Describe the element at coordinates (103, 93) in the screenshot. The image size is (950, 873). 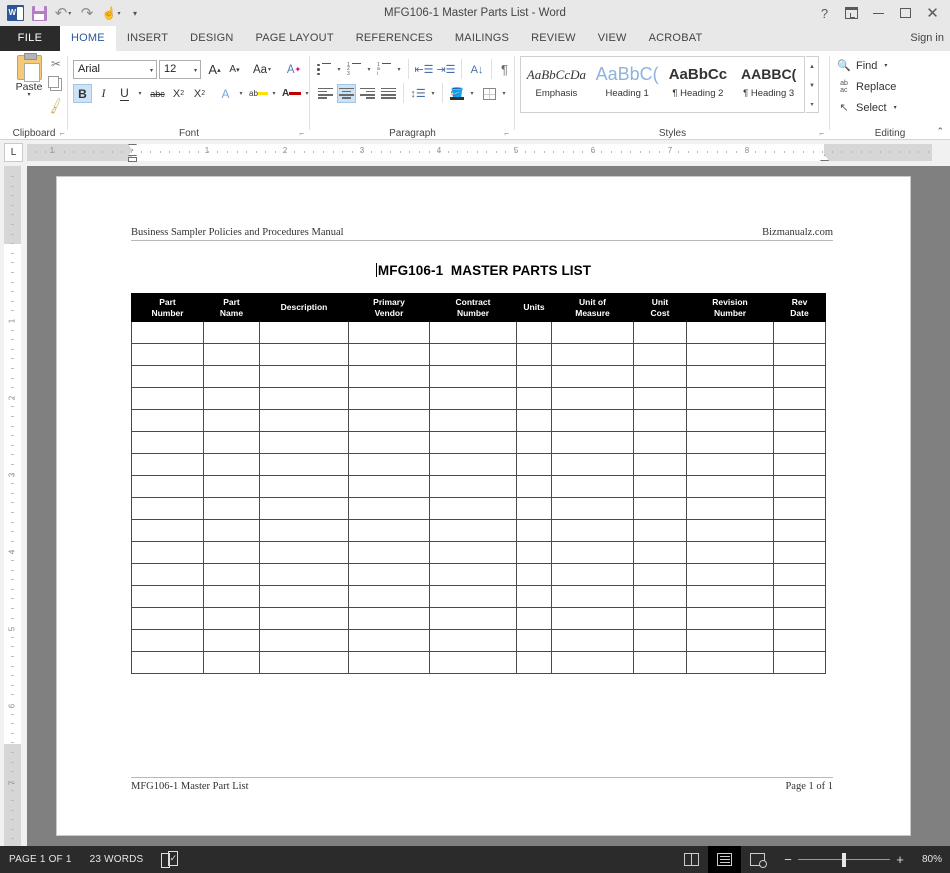
I see `italic-button: I` at that location.